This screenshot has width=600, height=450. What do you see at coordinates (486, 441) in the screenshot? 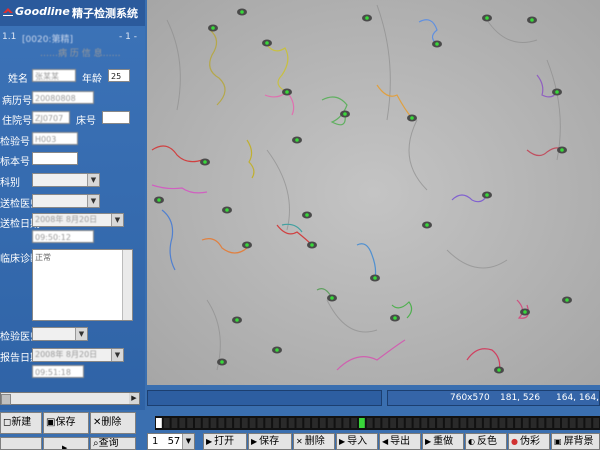
I see `invert-button: ◐ 反色` at bounding box center [486, 441].